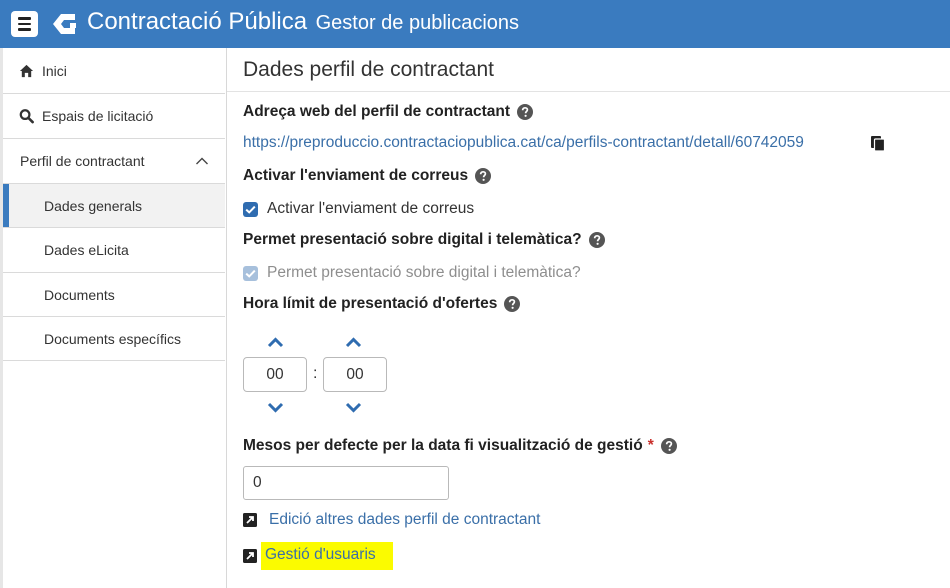 This screenshot has height=588, width=950. I want to click on profile-url-label: Adreça web del perfil de contractant, so click(377, 111).